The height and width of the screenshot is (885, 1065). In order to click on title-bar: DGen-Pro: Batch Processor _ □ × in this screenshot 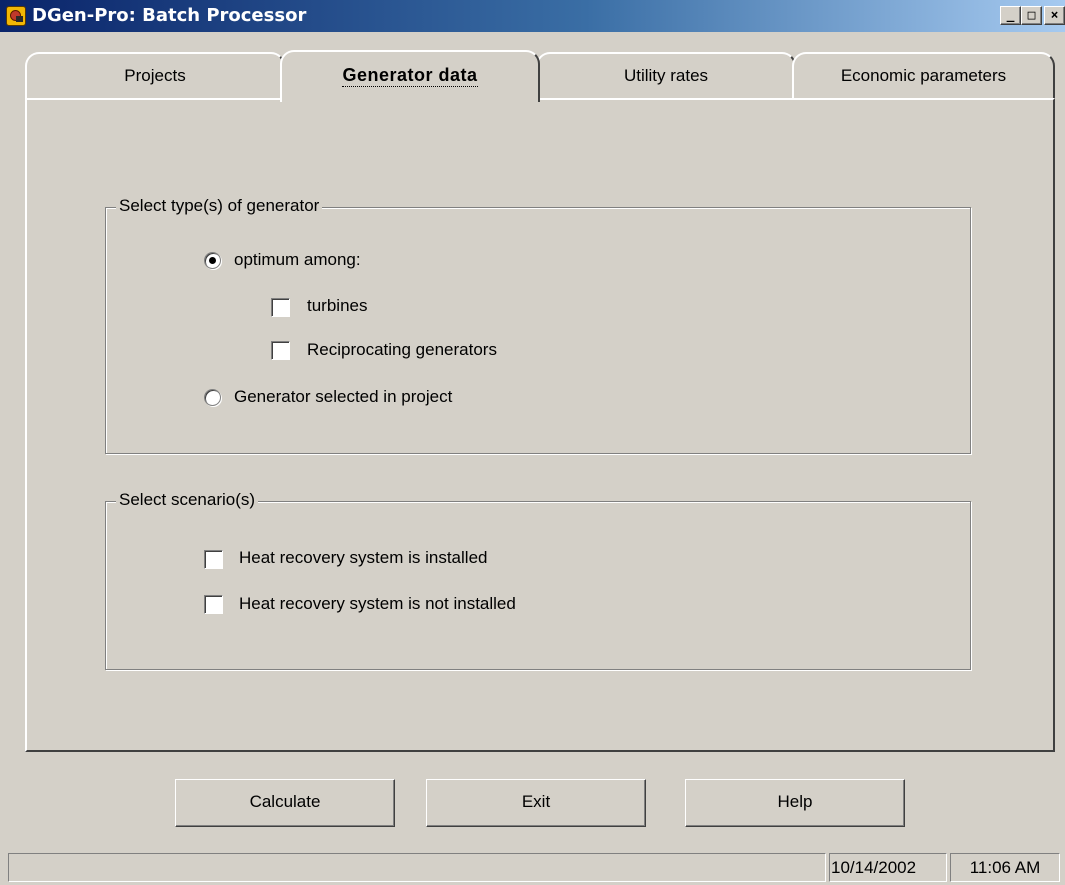, I will do `click(532, 16)`.